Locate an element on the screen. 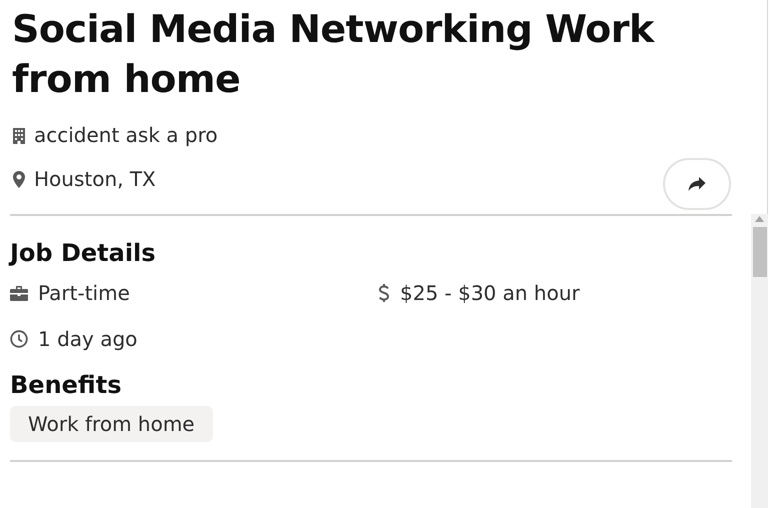 The width and height of the screenshot is (773, 508). job-location: Houston, TX is located at coordinates (95, 179).